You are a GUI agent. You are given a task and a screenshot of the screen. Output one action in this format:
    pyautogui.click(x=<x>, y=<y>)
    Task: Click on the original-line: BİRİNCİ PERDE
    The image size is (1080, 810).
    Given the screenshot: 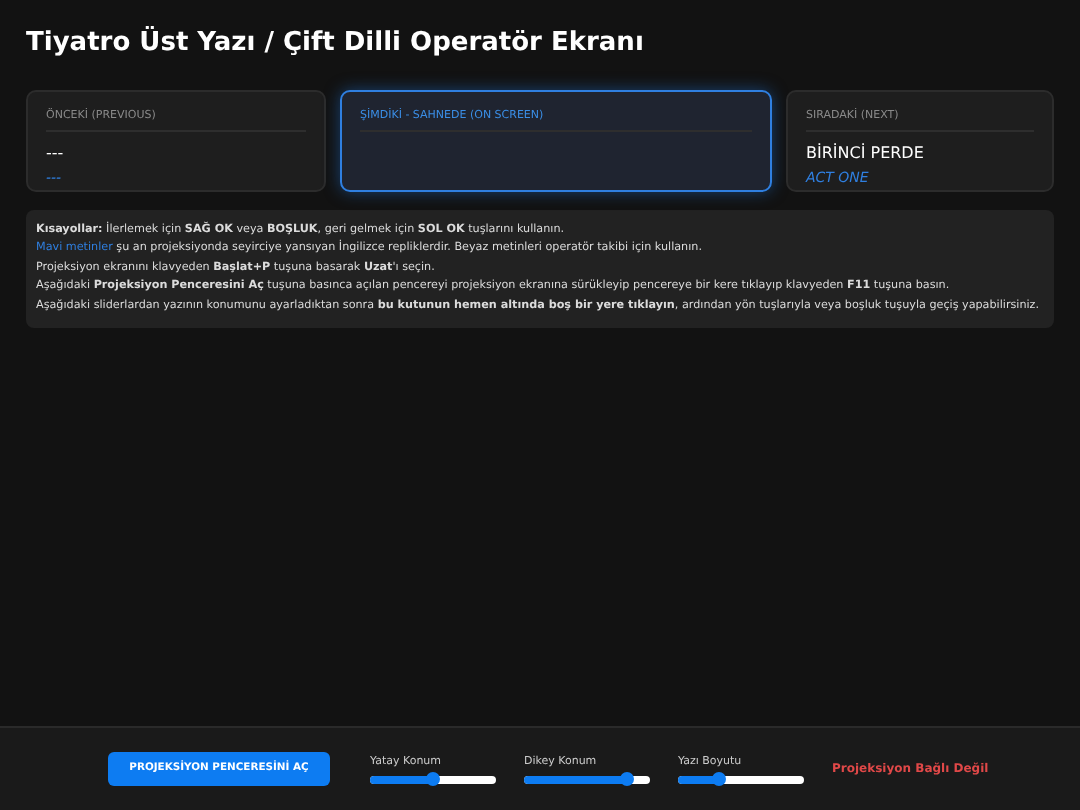 What is the action you would take?
    pyautogui.click(x=866, y=153)
    